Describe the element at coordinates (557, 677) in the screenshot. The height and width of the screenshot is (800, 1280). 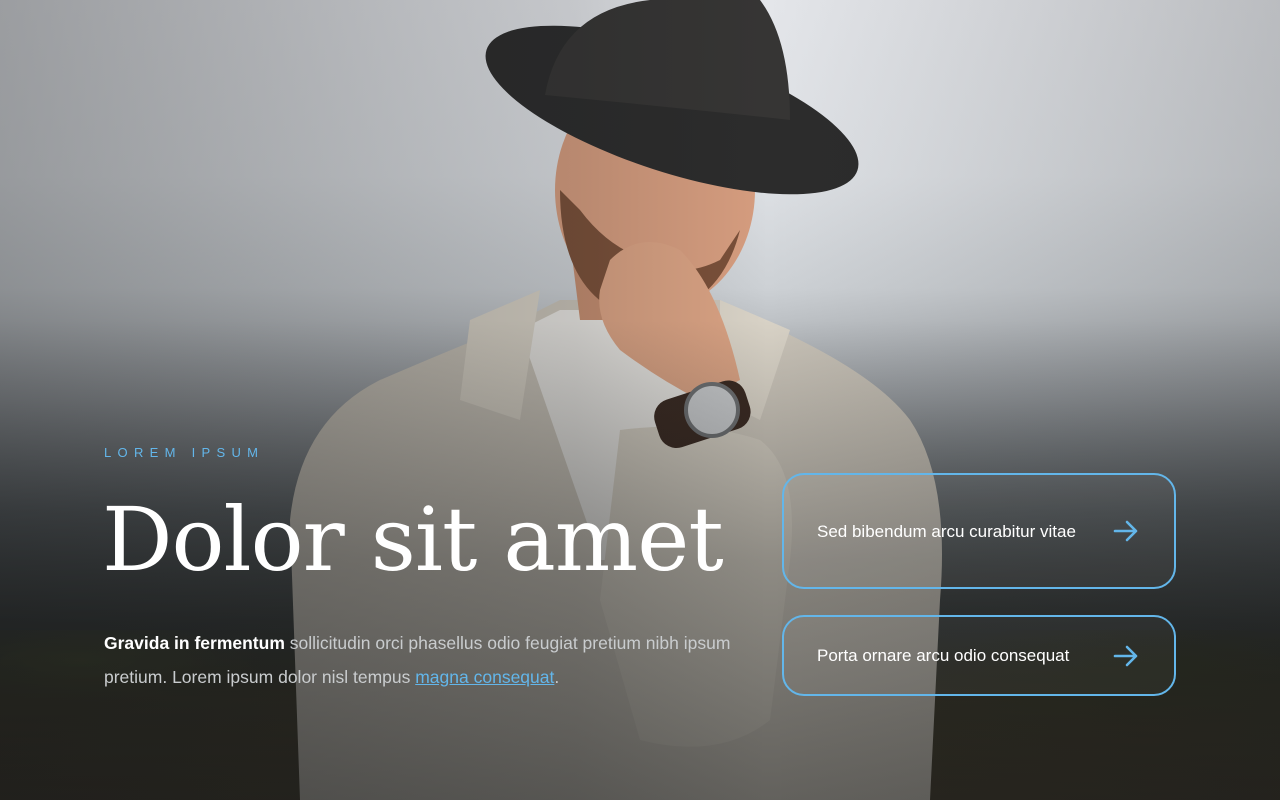
I see `hero-description-end: .` at that location.